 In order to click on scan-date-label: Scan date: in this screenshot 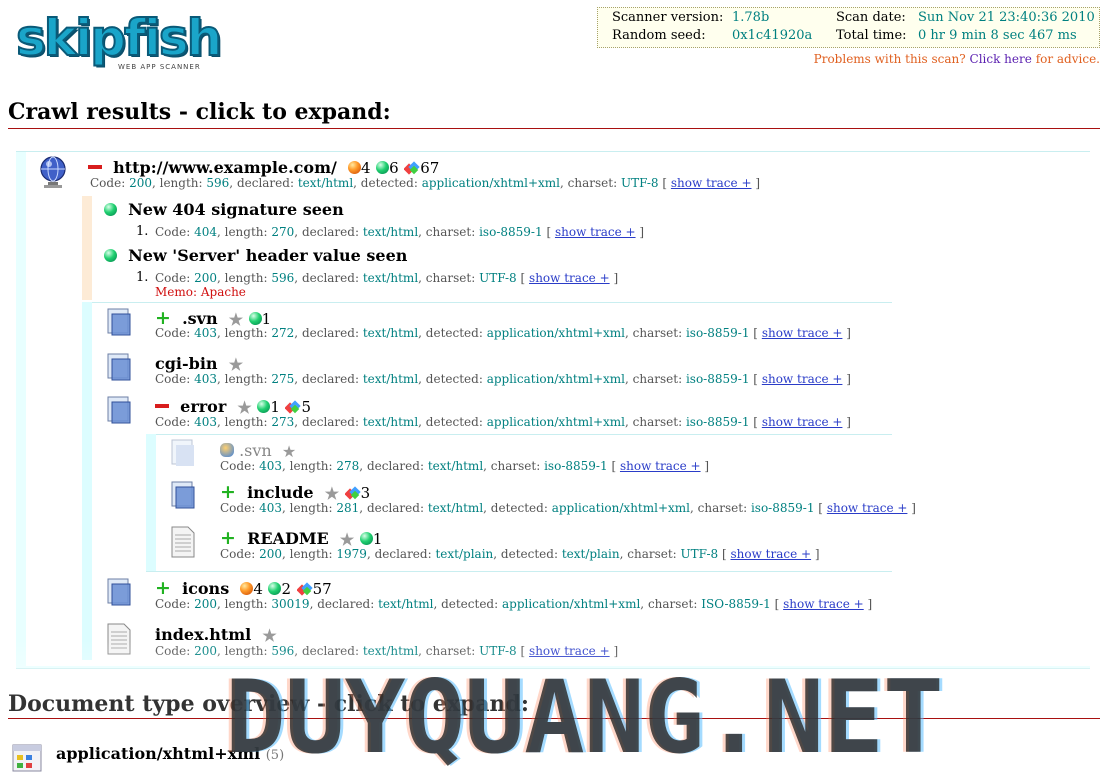, I will do `click(871, 17)`.